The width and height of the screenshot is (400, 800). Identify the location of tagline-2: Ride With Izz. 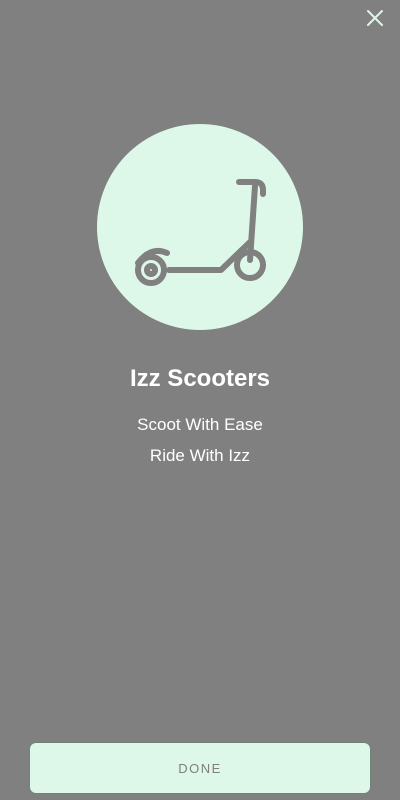
(200, 455).